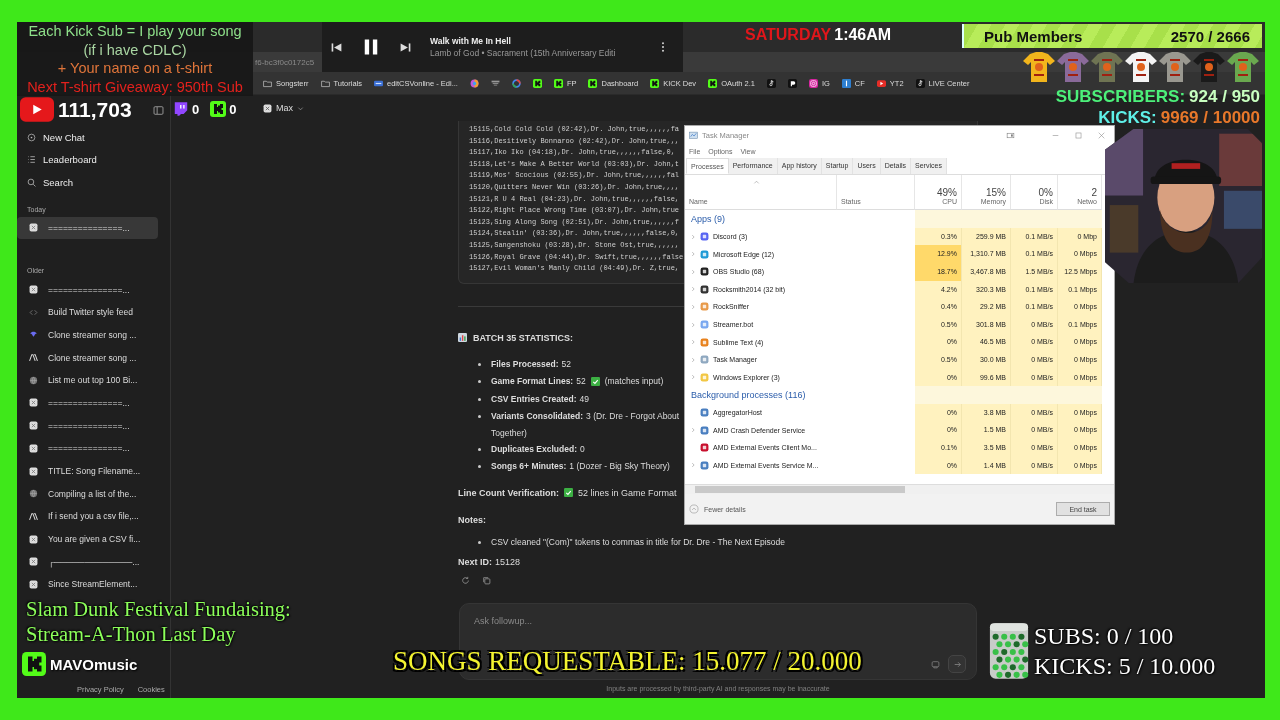 This screenshot has height=720, width=1280. Describe the element at coordinates (581, 382) in the screenshot. I see `stat-value: 52` at that location.